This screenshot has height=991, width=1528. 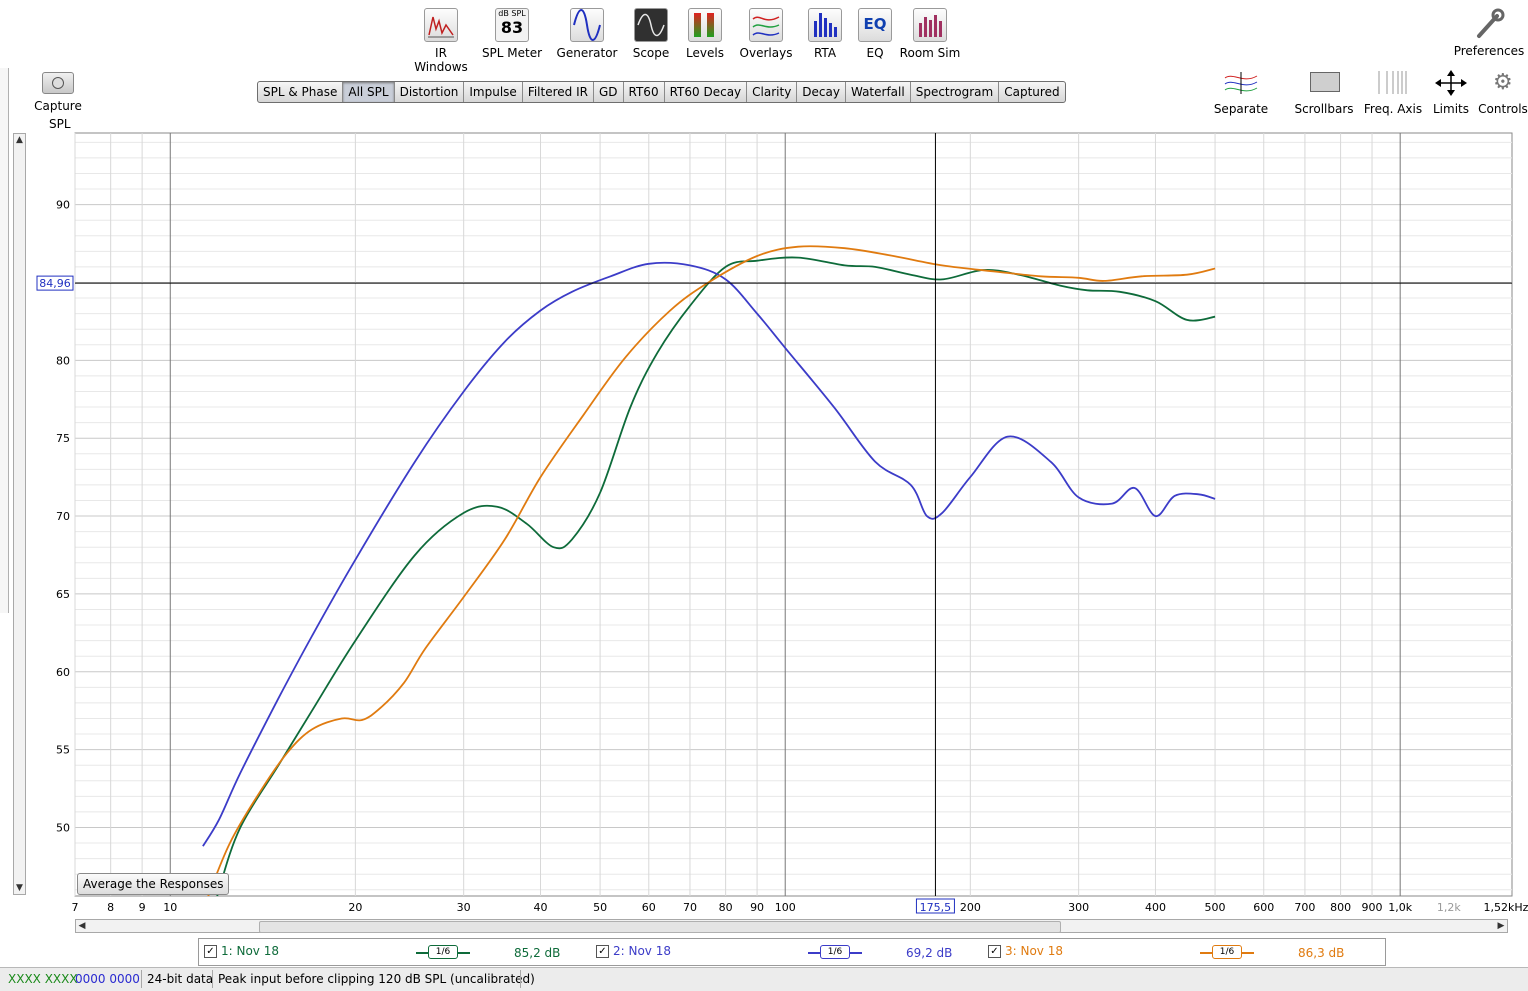 I want to click on x-tick-label: 1,2k, so click(x=1449, y=907).